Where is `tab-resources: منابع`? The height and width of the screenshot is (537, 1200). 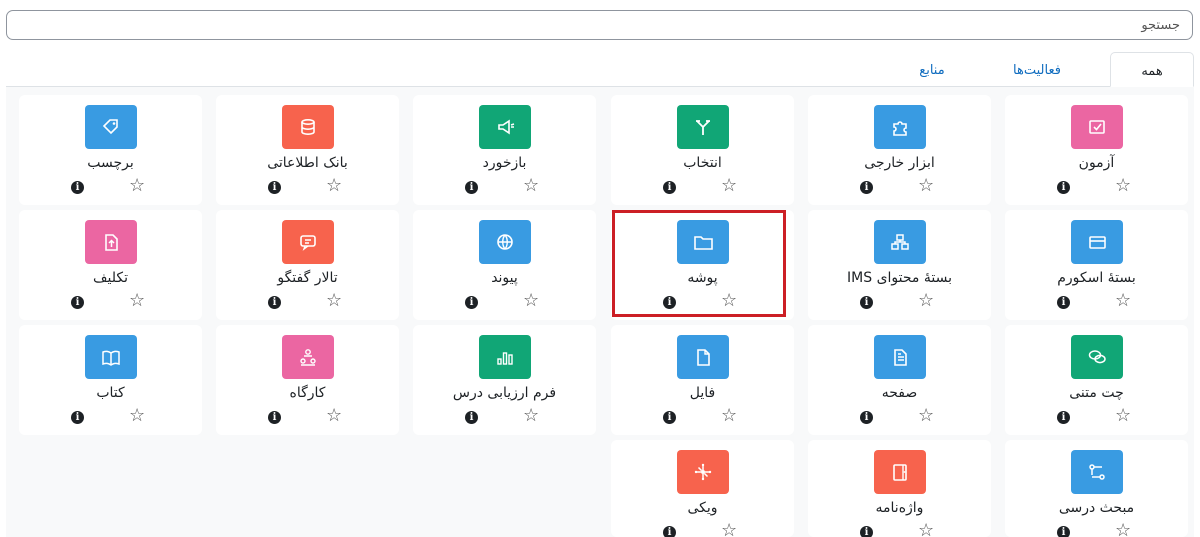 tab-resources: منابع is located at coordinates (932, 69).